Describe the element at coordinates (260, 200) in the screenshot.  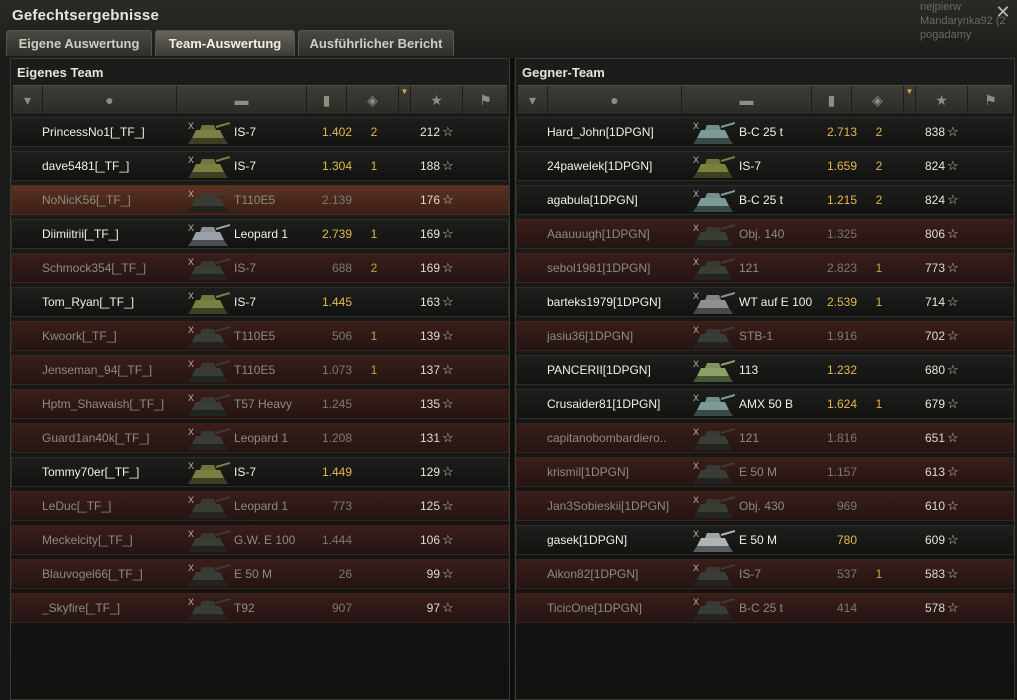
I see `table-row: NoNicK56[_TF_] X T110E5 2.139 176 ☆` at that location.